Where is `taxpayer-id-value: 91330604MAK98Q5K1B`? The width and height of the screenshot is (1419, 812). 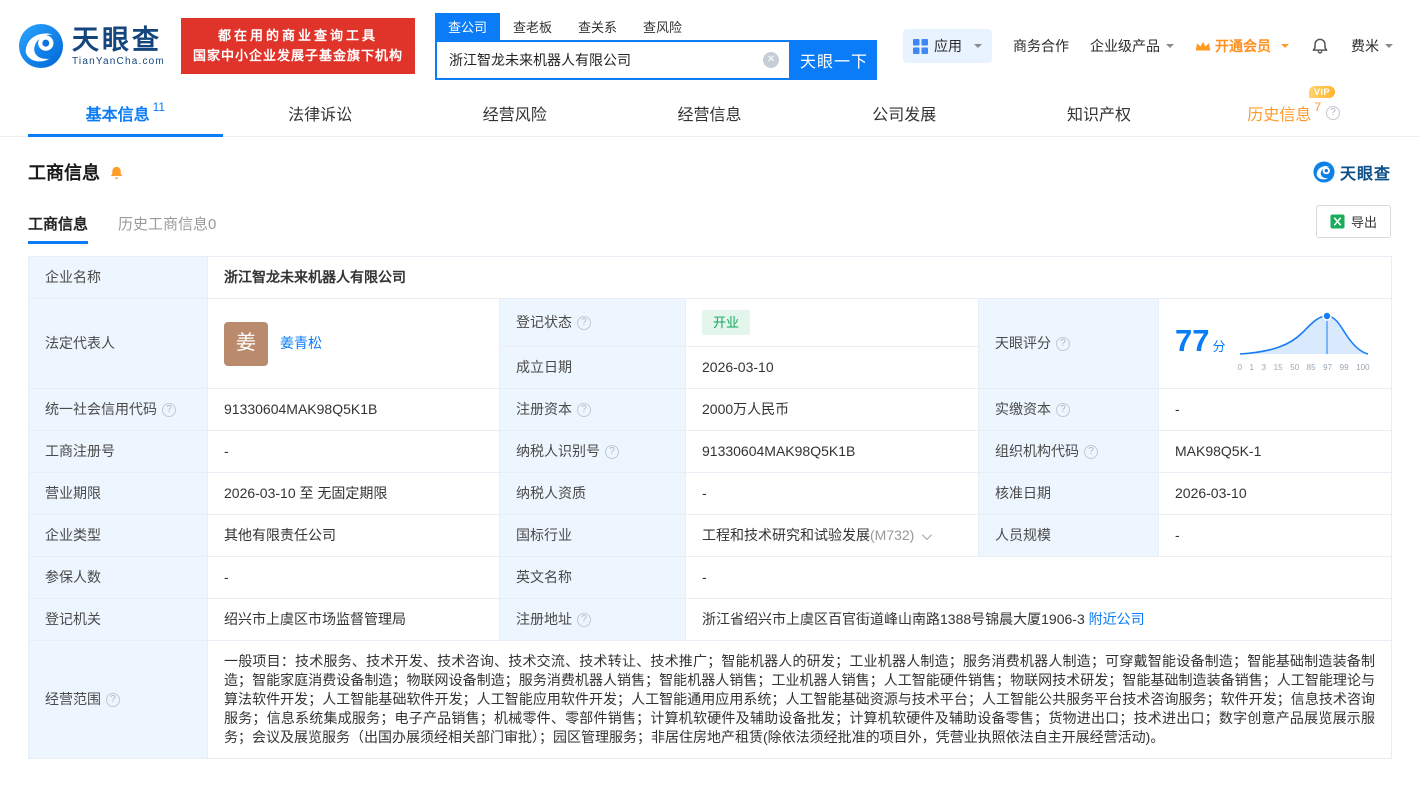 taxpayer-id-value: 91330604MAK98Q5K1B is located at coordinates (832, 451).